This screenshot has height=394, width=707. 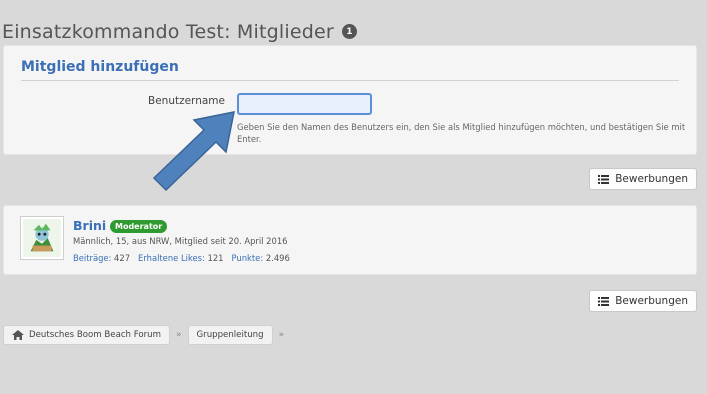 What do you see at coordinates (92, 258) in the screenshot?
I see `stat-posts-label: Beiträge:` at bounding box center [92, 258].